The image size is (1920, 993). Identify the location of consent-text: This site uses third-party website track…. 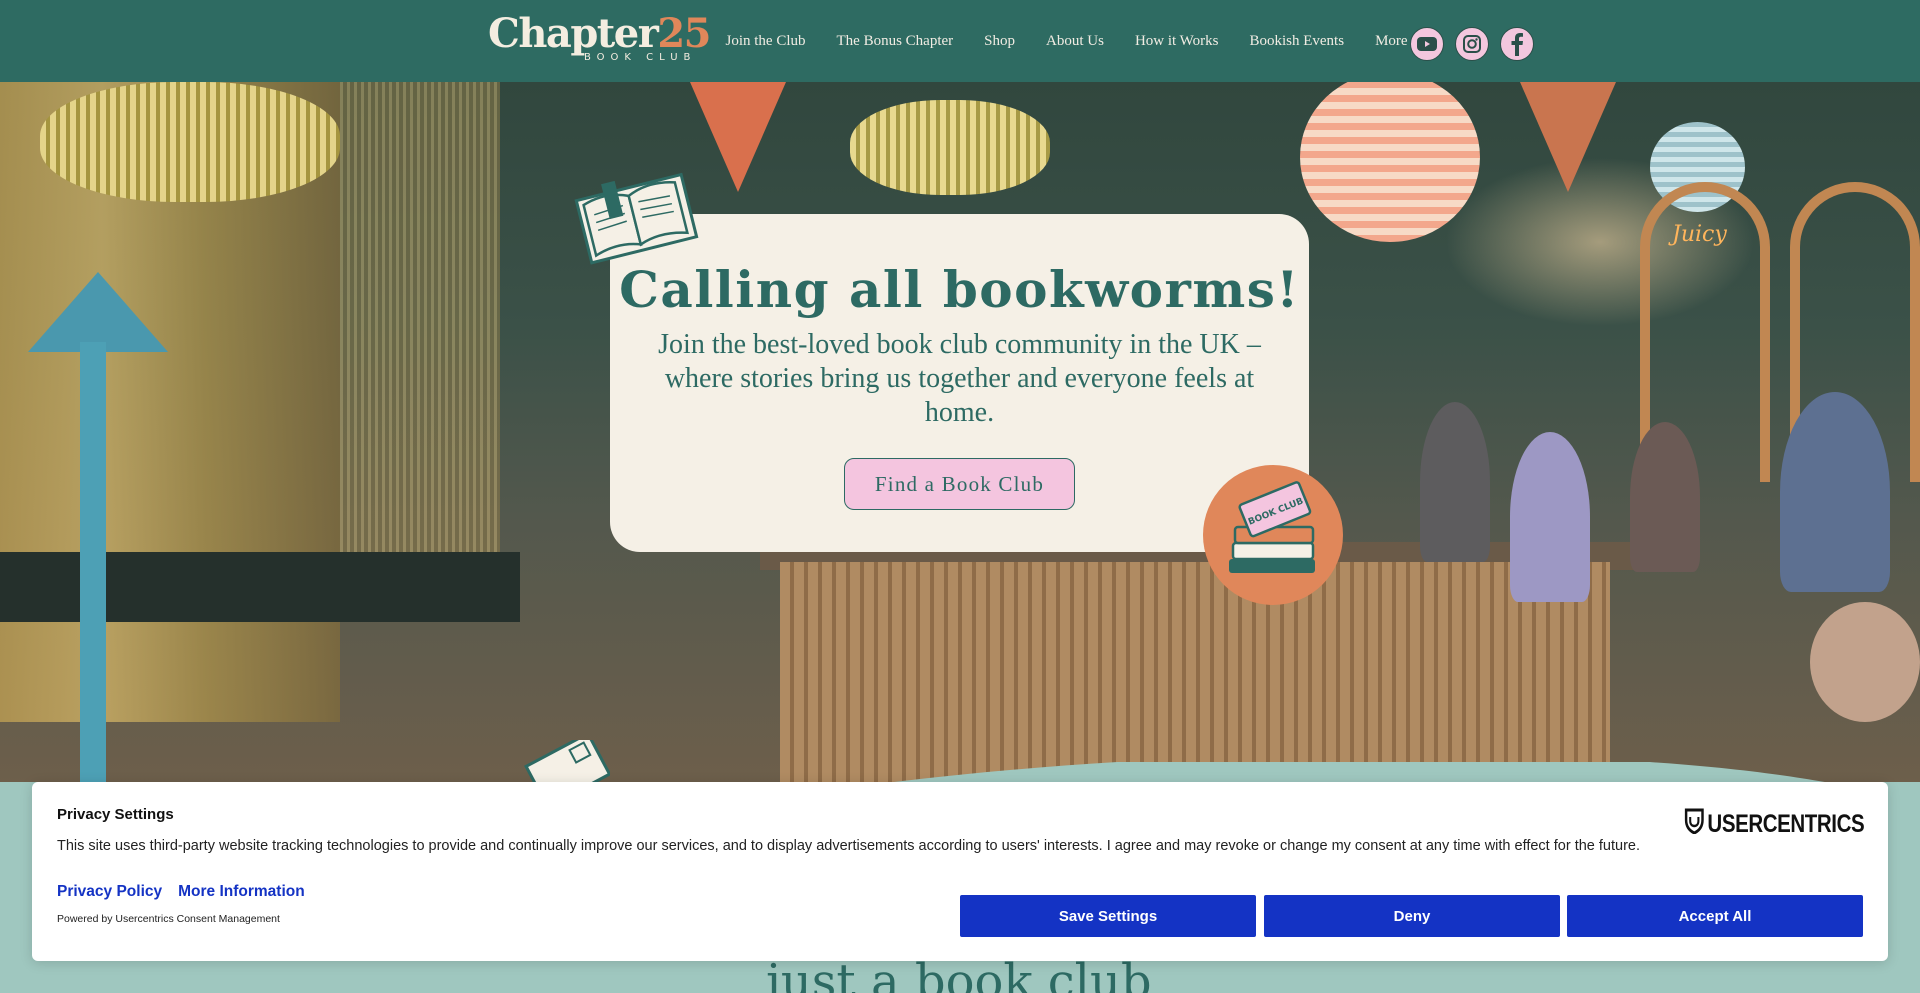
(848, 846).